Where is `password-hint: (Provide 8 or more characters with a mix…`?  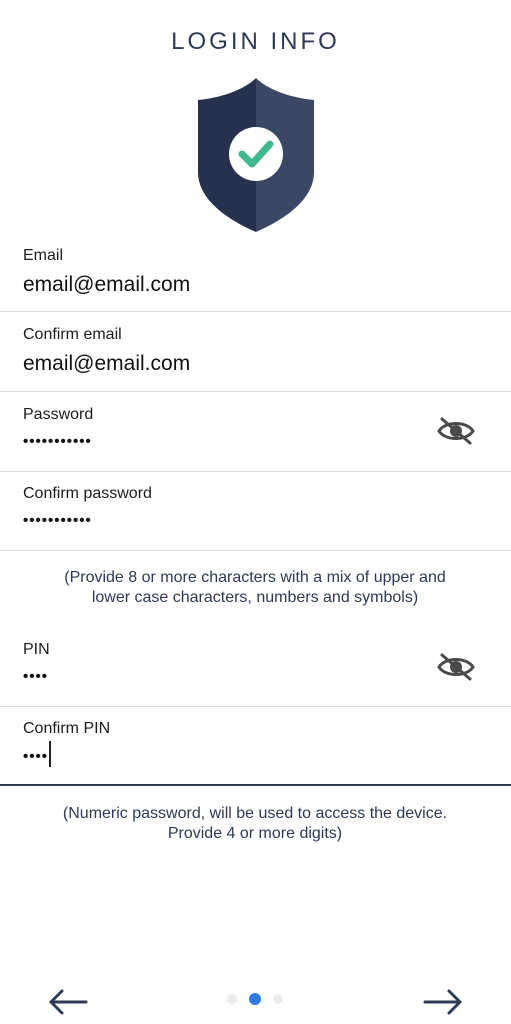
password-hint: (Provide 8 or more characters with a mix… is located at coordinates (255, 587).